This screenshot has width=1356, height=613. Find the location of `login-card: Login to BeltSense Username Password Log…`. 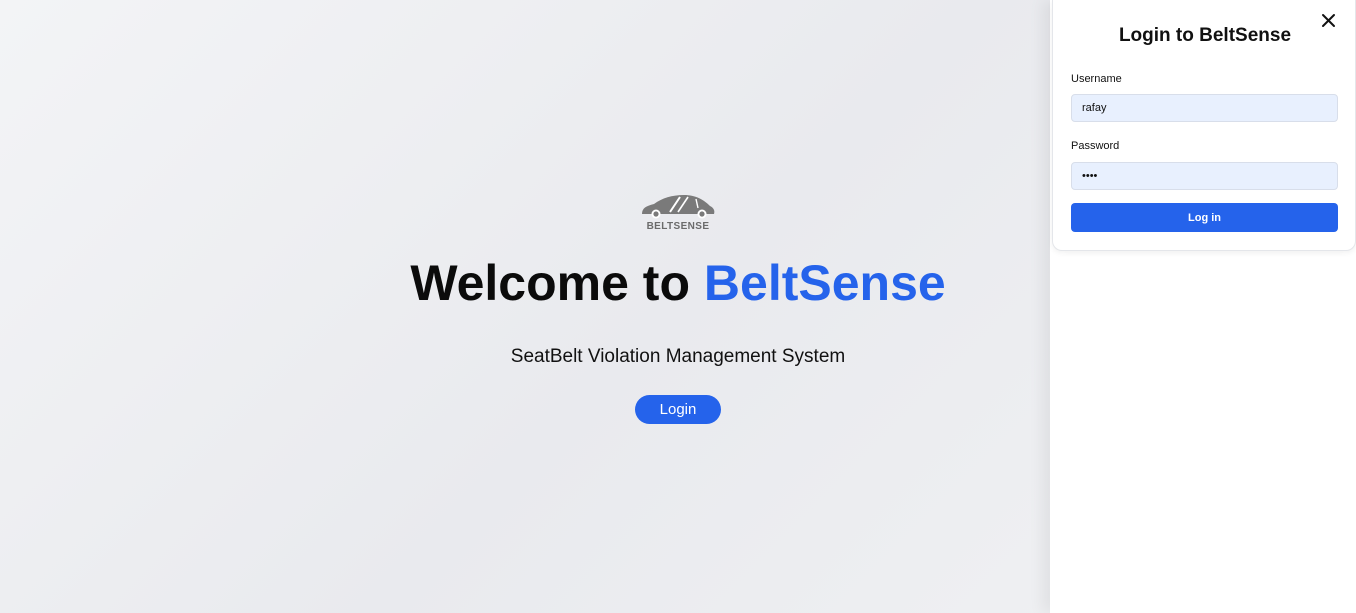

login-card: Login to BeltSense Username Password Log… is located at coordinates (1204, 125).